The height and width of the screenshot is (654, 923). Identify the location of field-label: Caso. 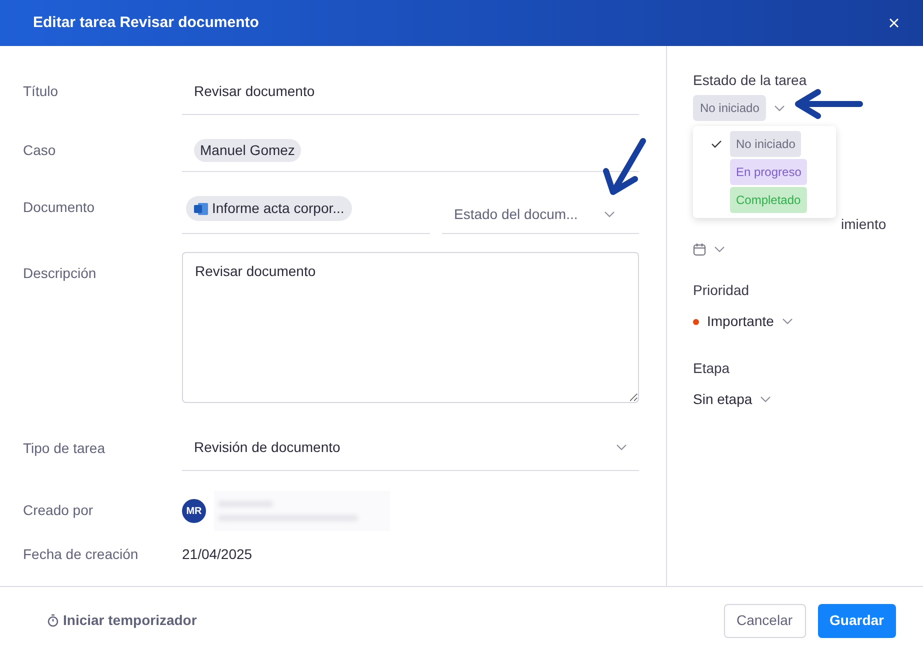
(39, 150).